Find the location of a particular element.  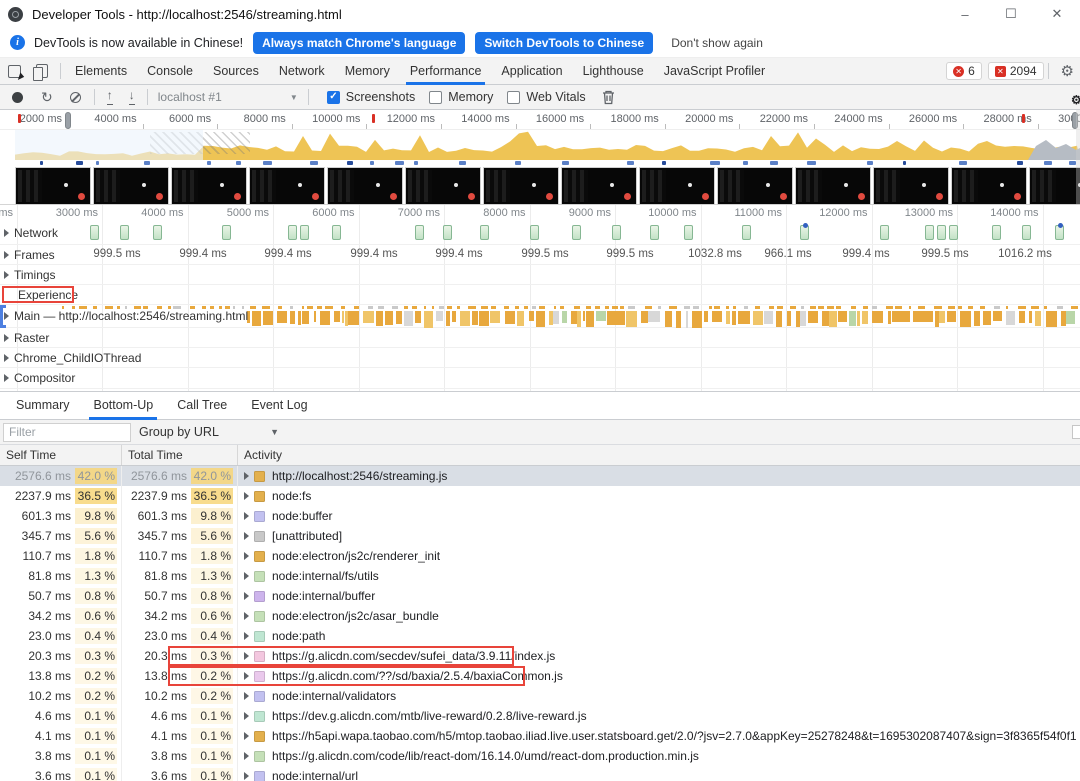

overview-window-handle is located at coordinates (68, 120).